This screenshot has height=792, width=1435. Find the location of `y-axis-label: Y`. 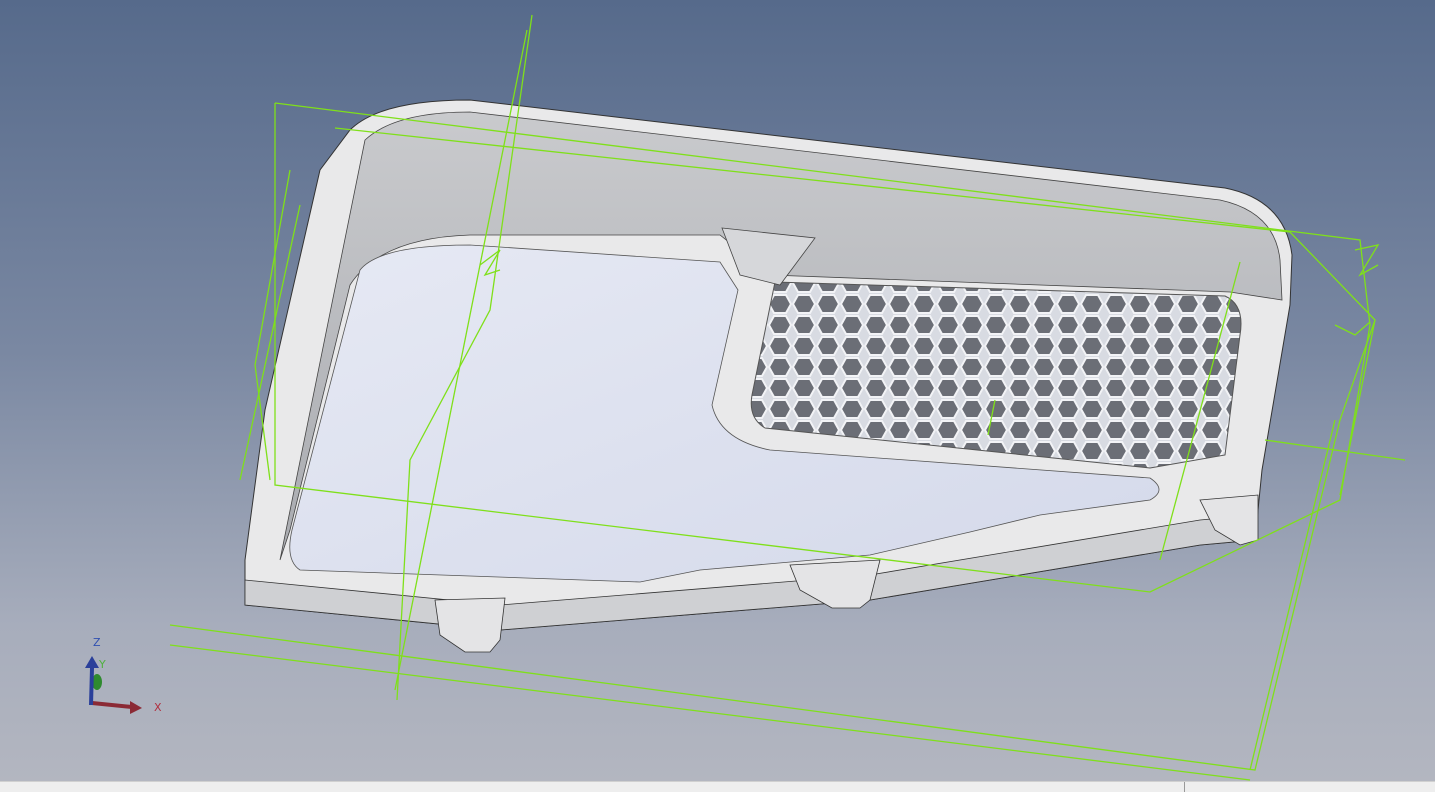

y-axis-label: Y is located at coordinates (102, 664).